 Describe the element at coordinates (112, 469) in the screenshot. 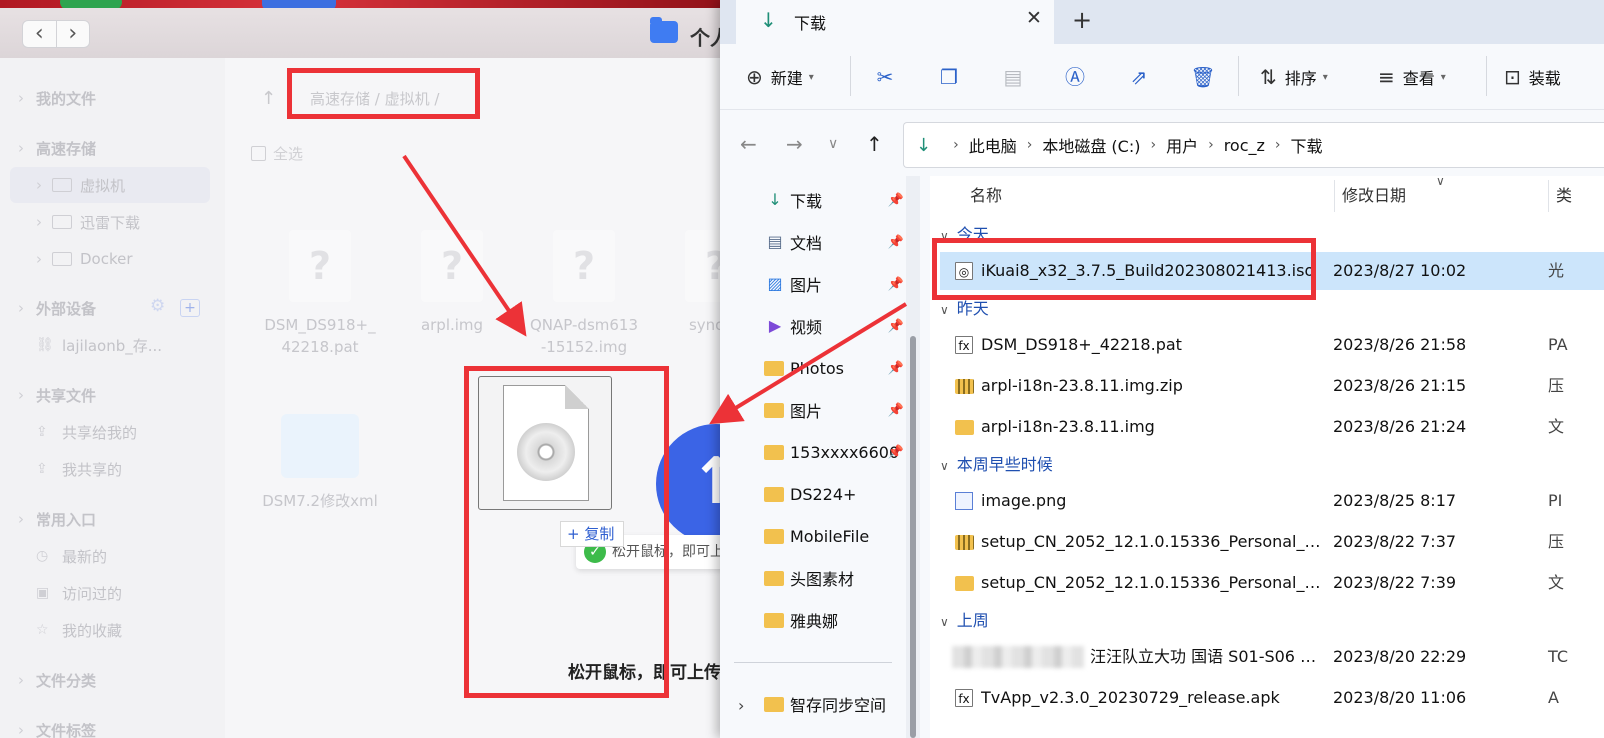

I see `sidebar-share-item: ⇪ 我共享的` at that location.